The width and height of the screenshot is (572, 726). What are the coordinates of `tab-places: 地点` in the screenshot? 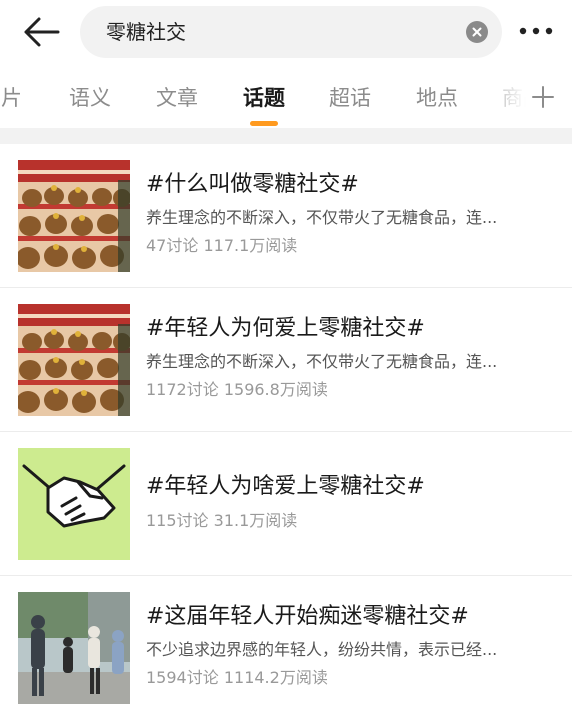 It's located at (437, 98).